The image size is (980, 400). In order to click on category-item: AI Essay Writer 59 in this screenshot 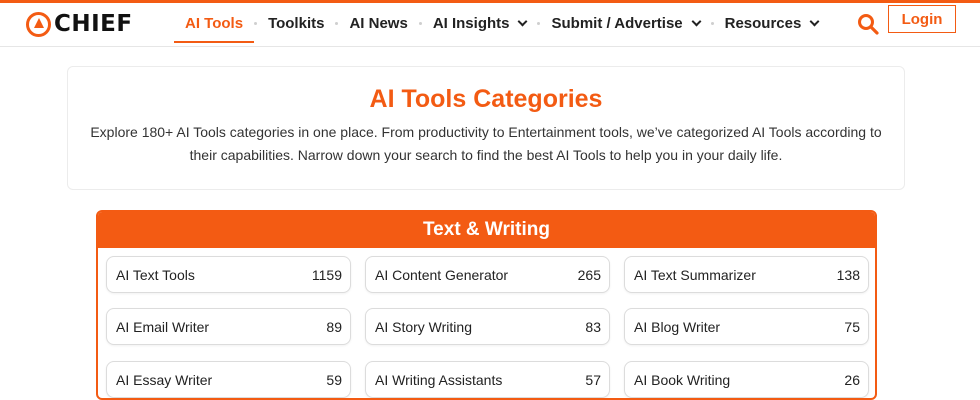, I will do `click(228, 379)`.